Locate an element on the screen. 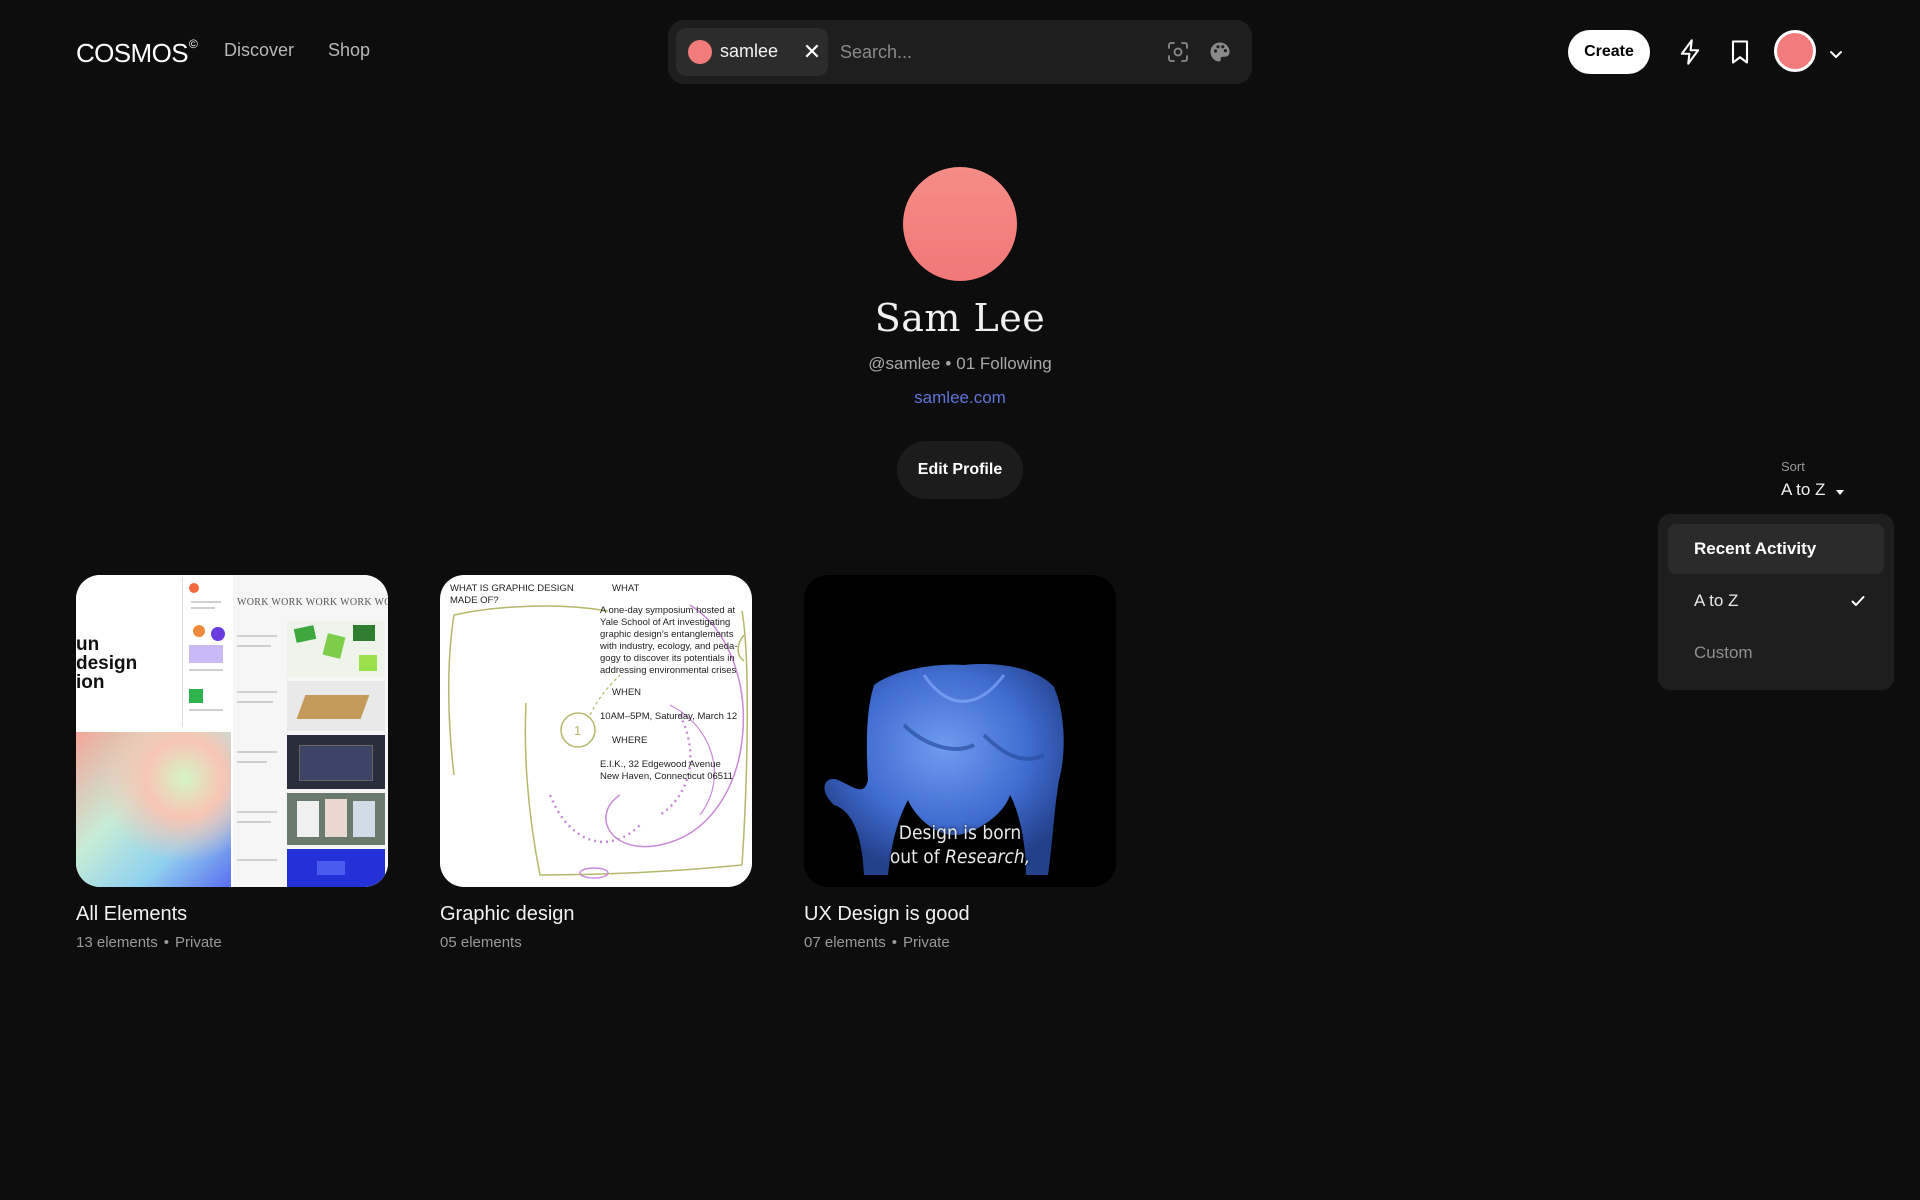 This screenshot has width=1920, height=1200. profile-avatar is located at coordinates (960, 224).